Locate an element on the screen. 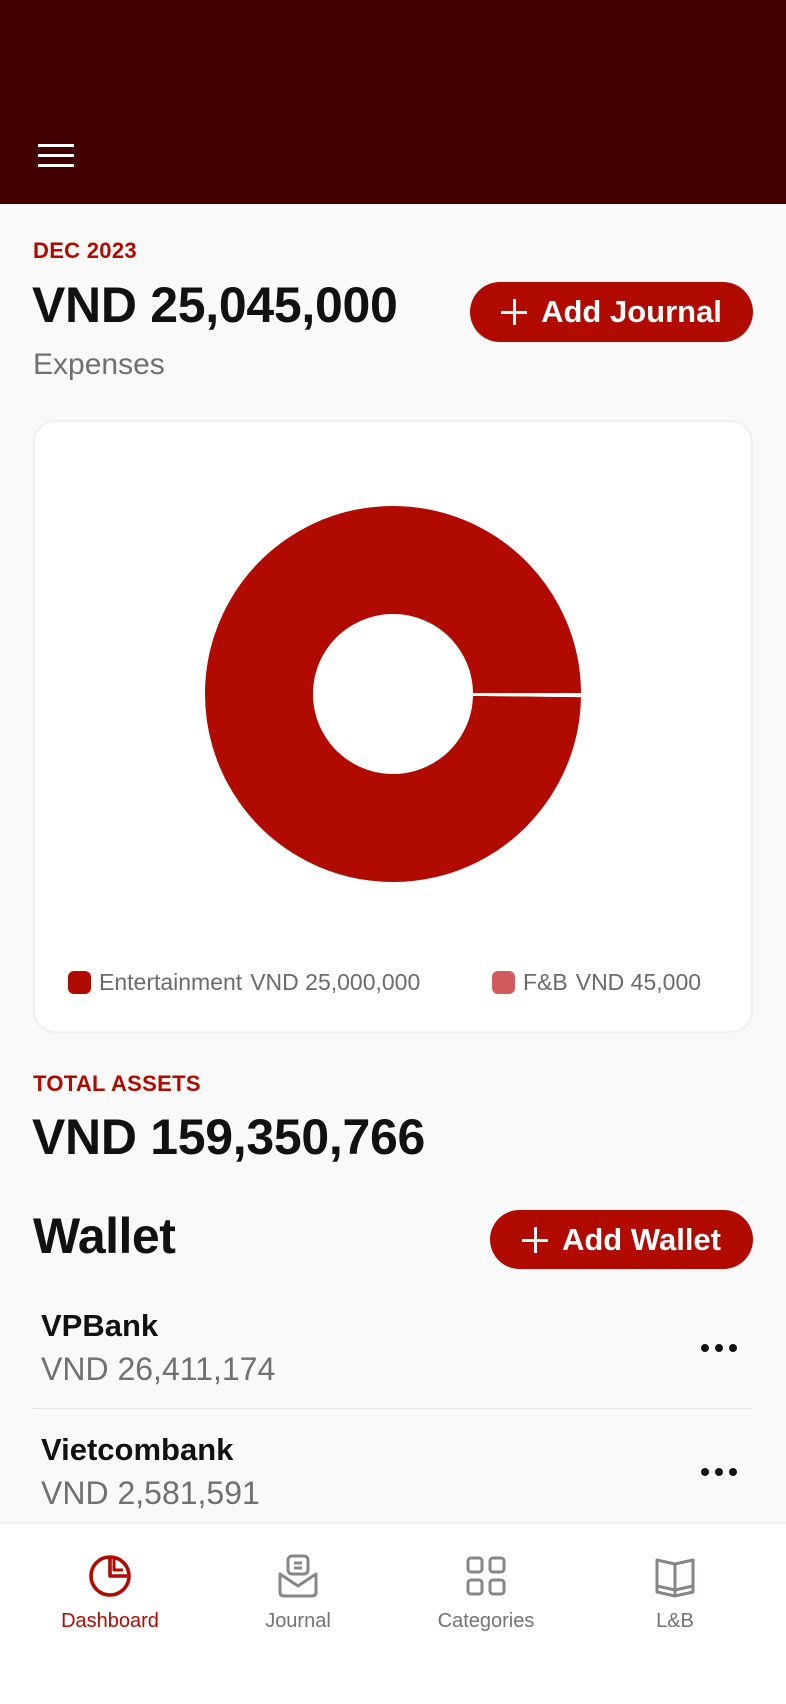 This screenshot has width=786, height=1704. nav-label: Categories is located at coordinates (486, 1621).